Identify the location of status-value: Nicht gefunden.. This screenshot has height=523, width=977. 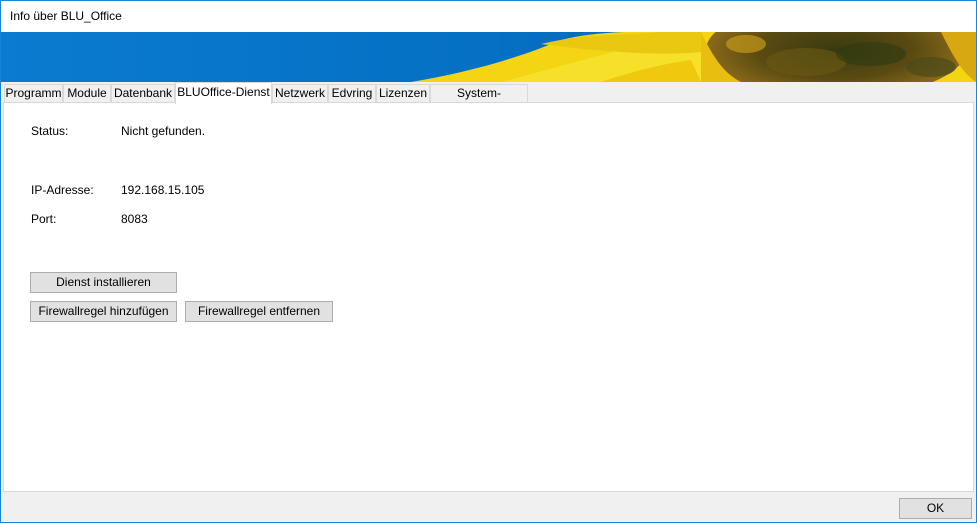
(163, 131).